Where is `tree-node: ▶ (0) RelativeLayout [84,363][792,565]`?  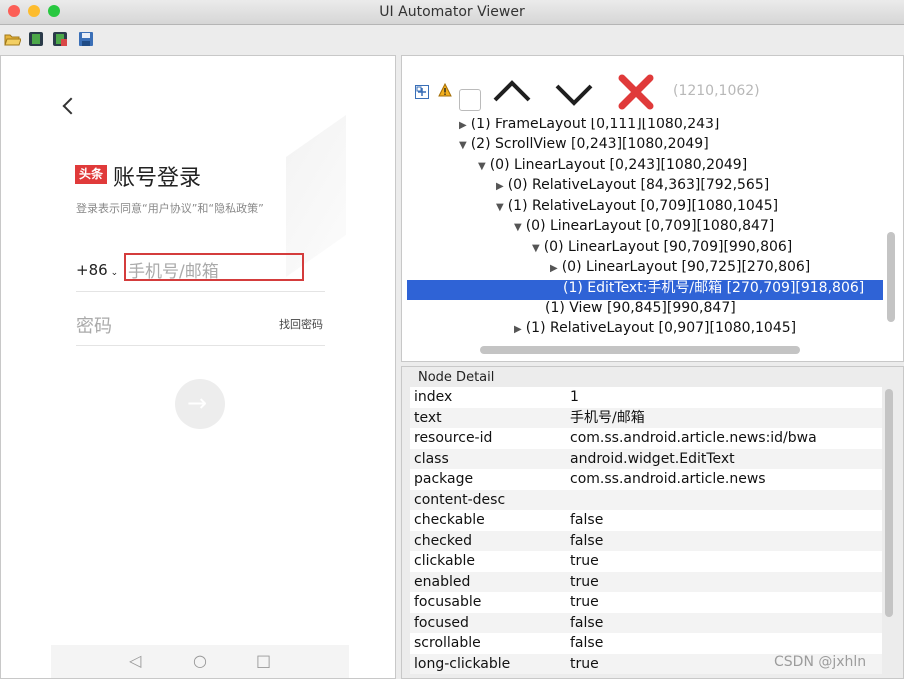 tree-node: ▶ (0) RelativeLayout [84,363][792,565] is located at coordinates (632, 185).